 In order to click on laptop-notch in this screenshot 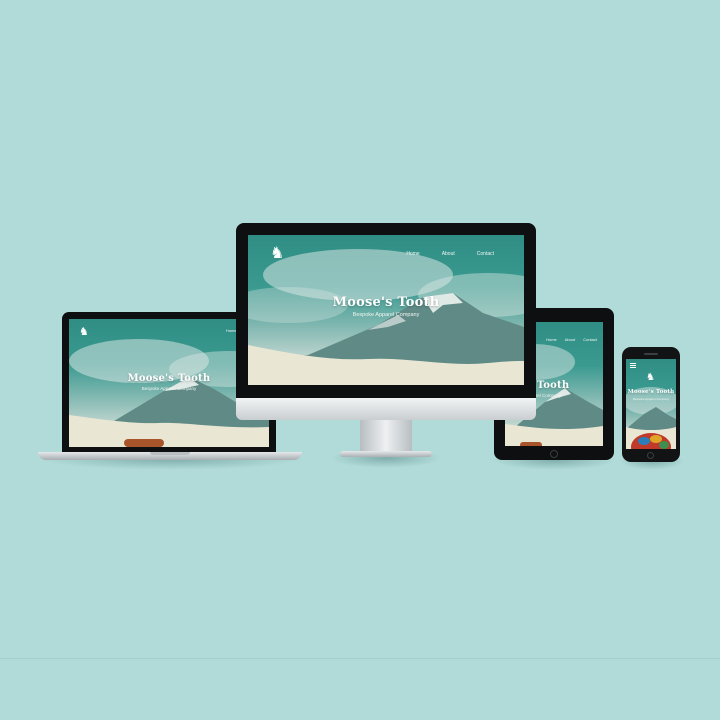, I will do `click(170, 453)`.